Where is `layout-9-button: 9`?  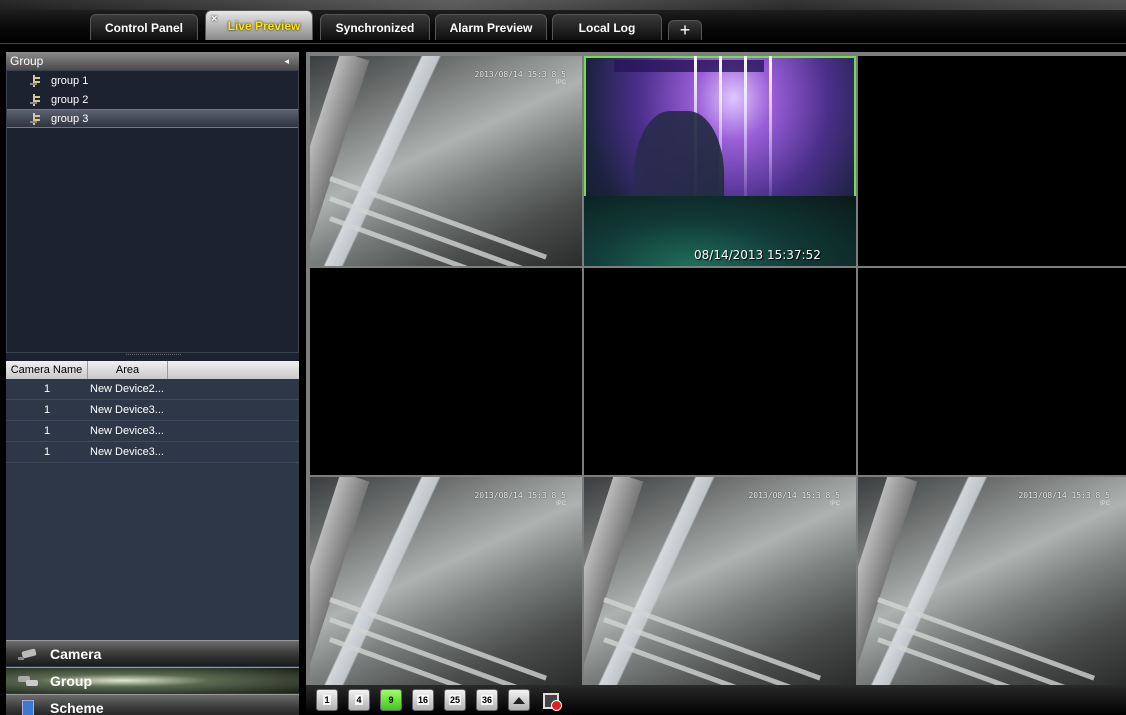
layout-9-button: 9 is located at coordinates (391, 700).